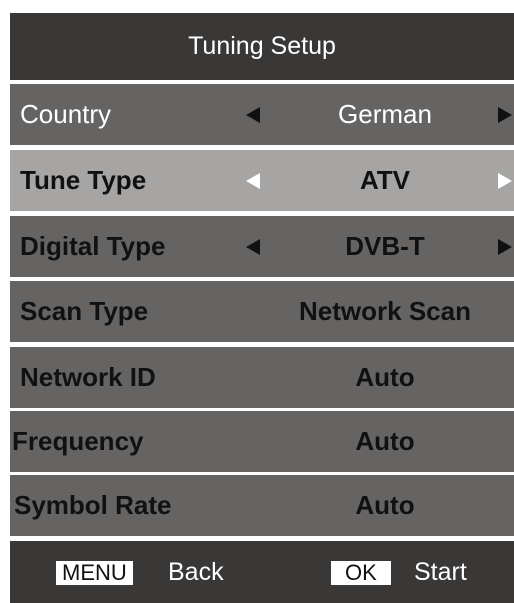  Describe the element at coordinates (361, 573) in the screenshot. I see `ok-key-badge: OK` at that location.